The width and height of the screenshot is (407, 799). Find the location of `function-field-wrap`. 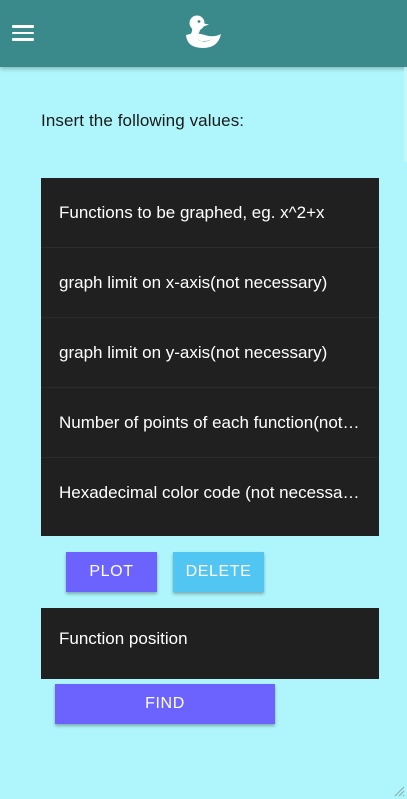

function-field-wrap is located at coordinates (210, 213).